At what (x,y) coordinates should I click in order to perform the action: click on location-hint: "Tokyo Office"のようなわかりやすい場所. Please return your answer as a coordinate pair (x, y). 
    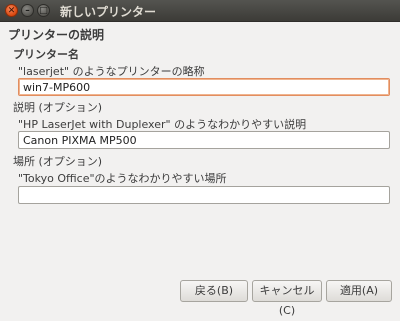
    Looking at the image, I should click on (122, 178).